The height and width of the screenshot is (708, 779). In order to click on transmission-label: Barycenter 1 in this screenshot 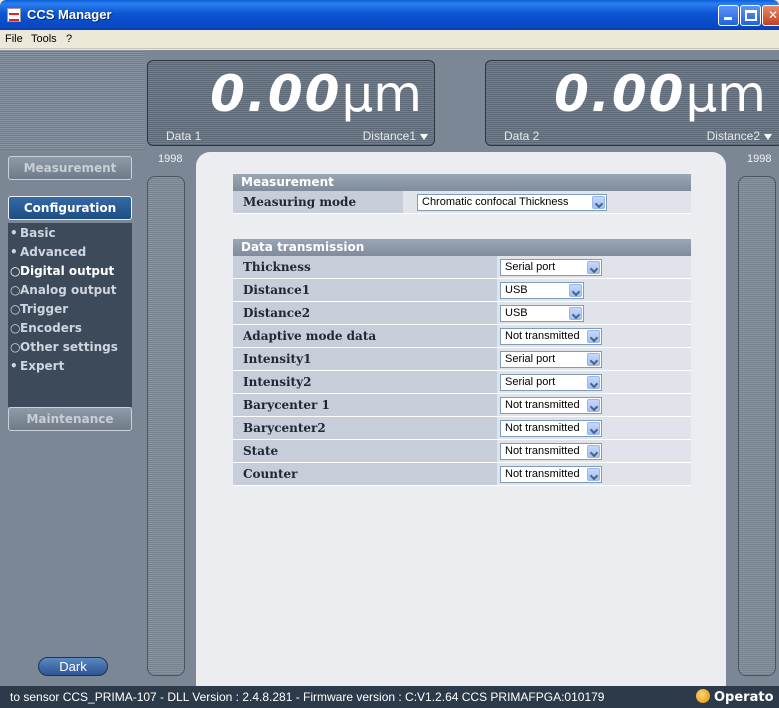, I will do `click(365, 405)`.